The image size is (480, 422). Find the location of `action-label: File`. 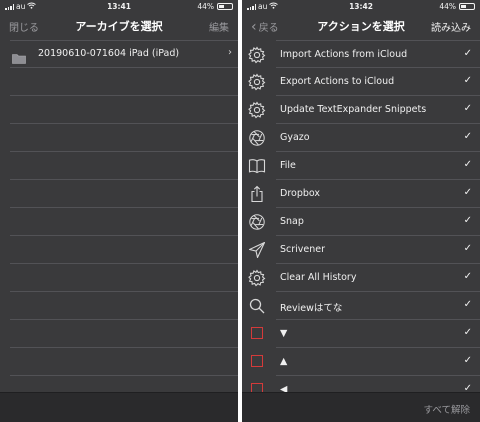

action-label: File is located at coordinates (288, 165).